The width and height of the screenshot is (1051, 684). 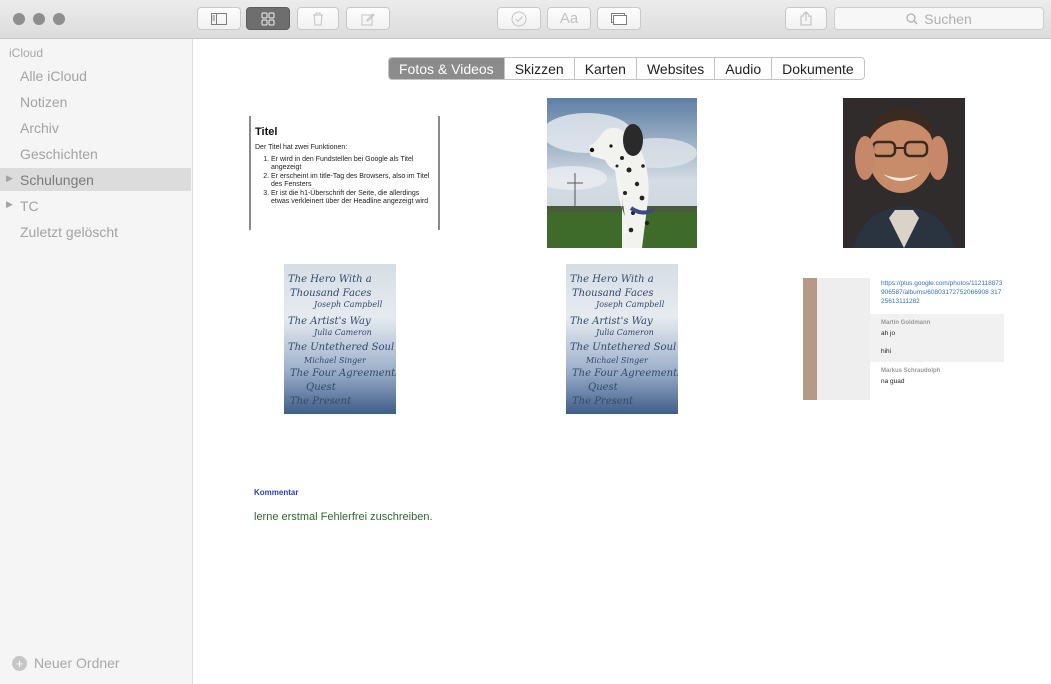 I want to click on dalmatian-photo, so click(x=622, y=173).